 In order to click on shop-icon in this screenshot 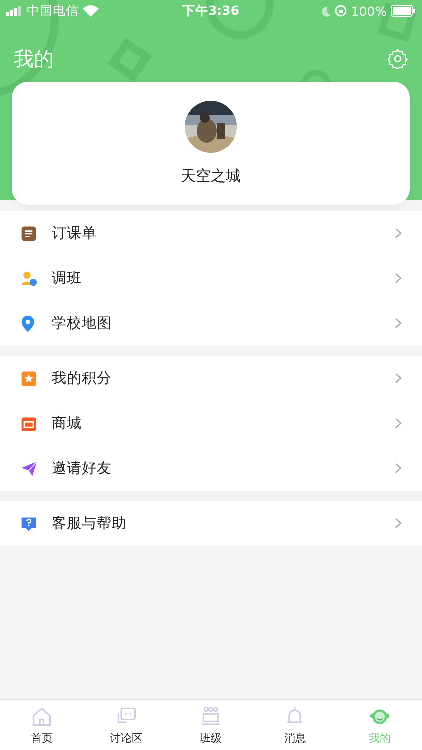, I will do `click(29, 423)`.